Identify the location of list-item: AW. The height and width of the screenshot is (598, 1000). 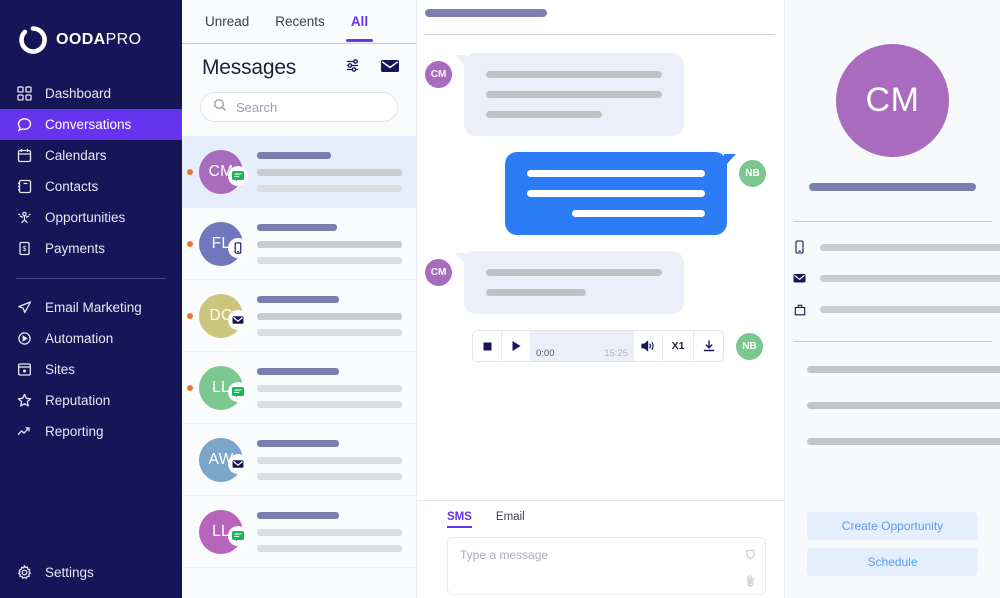
(299, 460).